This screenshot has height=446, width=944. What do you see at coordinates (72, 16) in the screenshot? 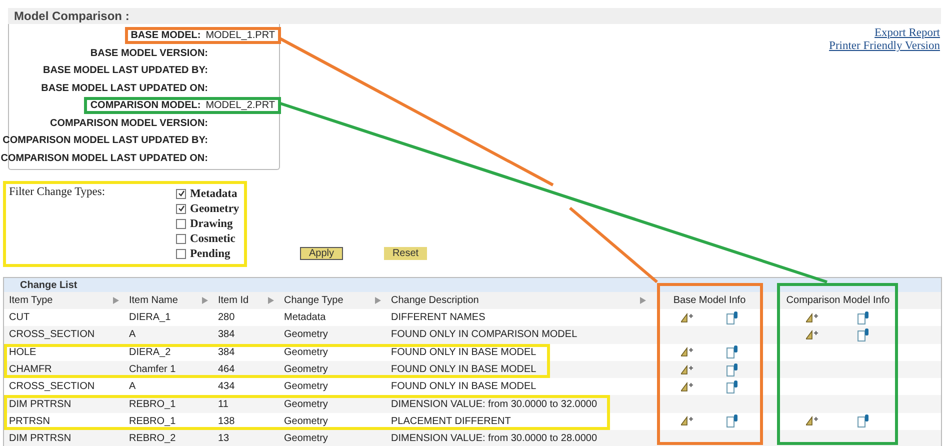
I see `page-title: Model Comparison :` at bounding box center [72, 16].